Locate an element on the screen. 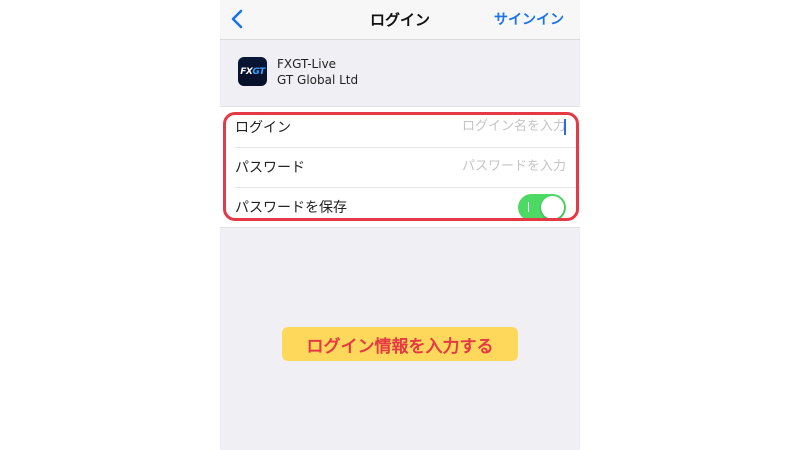 This screenshot has height=450, width=800. server-info: FXGT FXGT-Live GT Global Ltd is located at coordinates (400, 73).